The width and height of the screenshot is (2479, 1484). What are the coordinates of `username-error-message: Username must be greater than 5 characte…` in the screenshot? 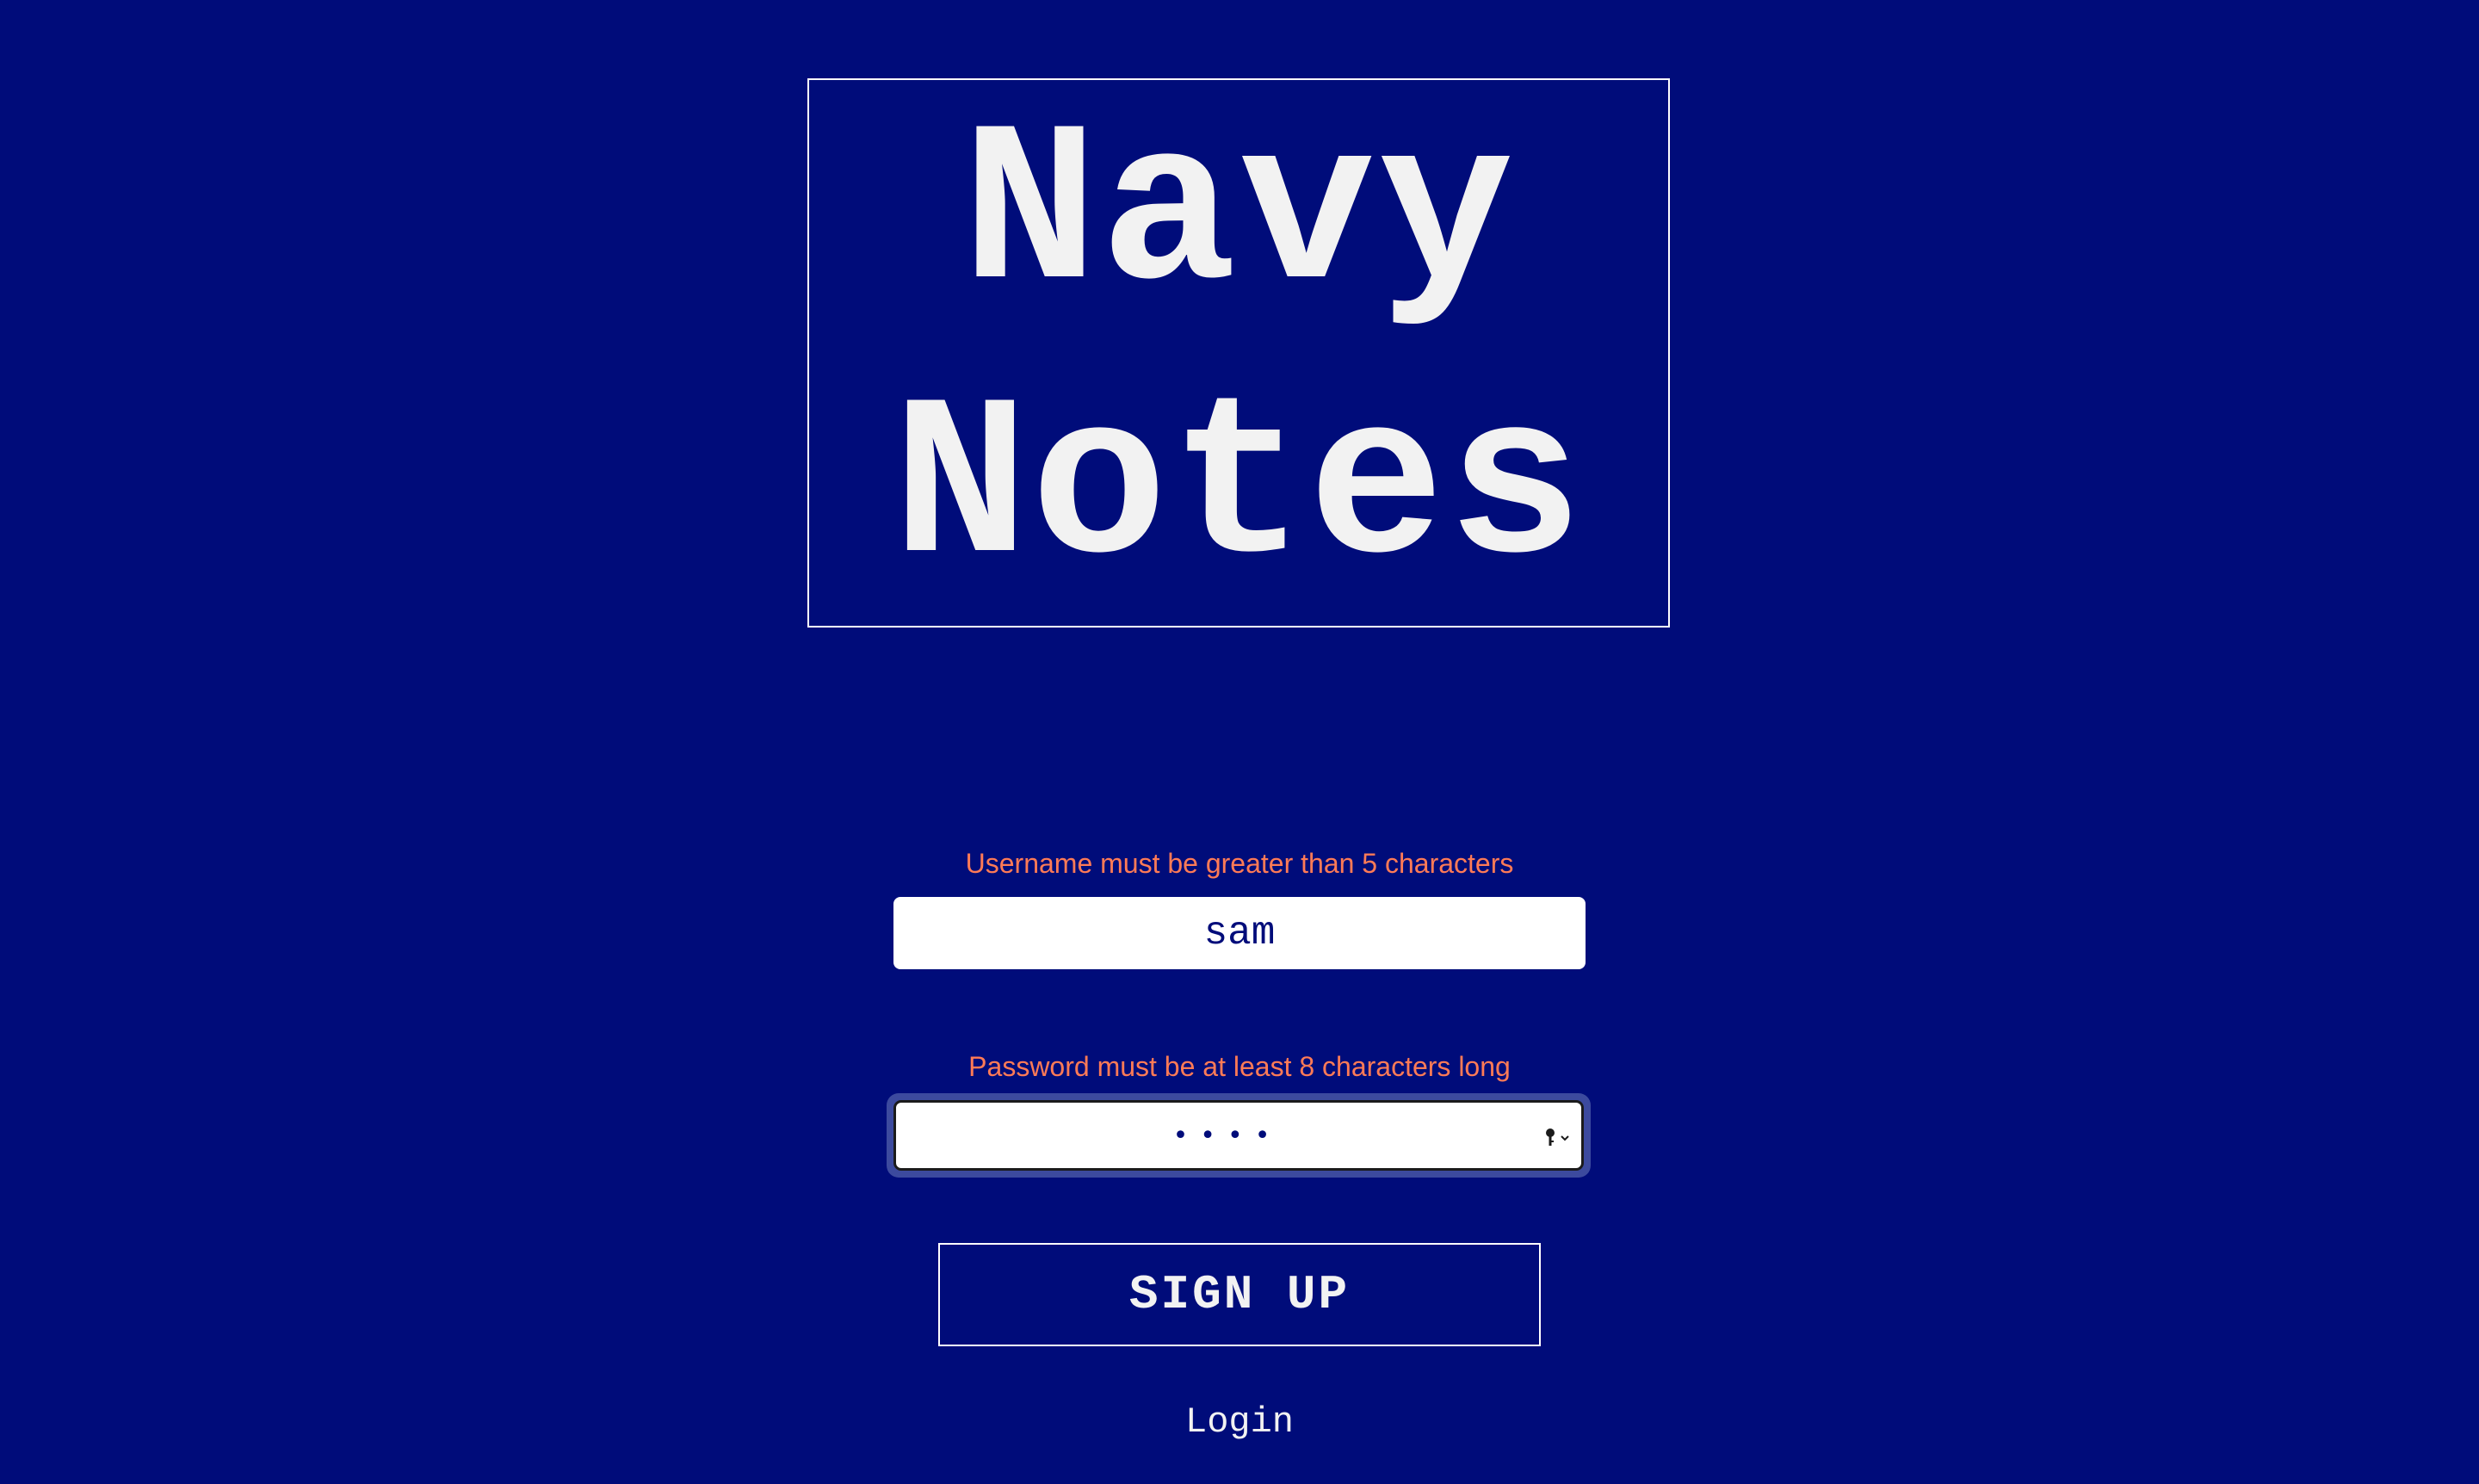 It's located at (1239, 863).